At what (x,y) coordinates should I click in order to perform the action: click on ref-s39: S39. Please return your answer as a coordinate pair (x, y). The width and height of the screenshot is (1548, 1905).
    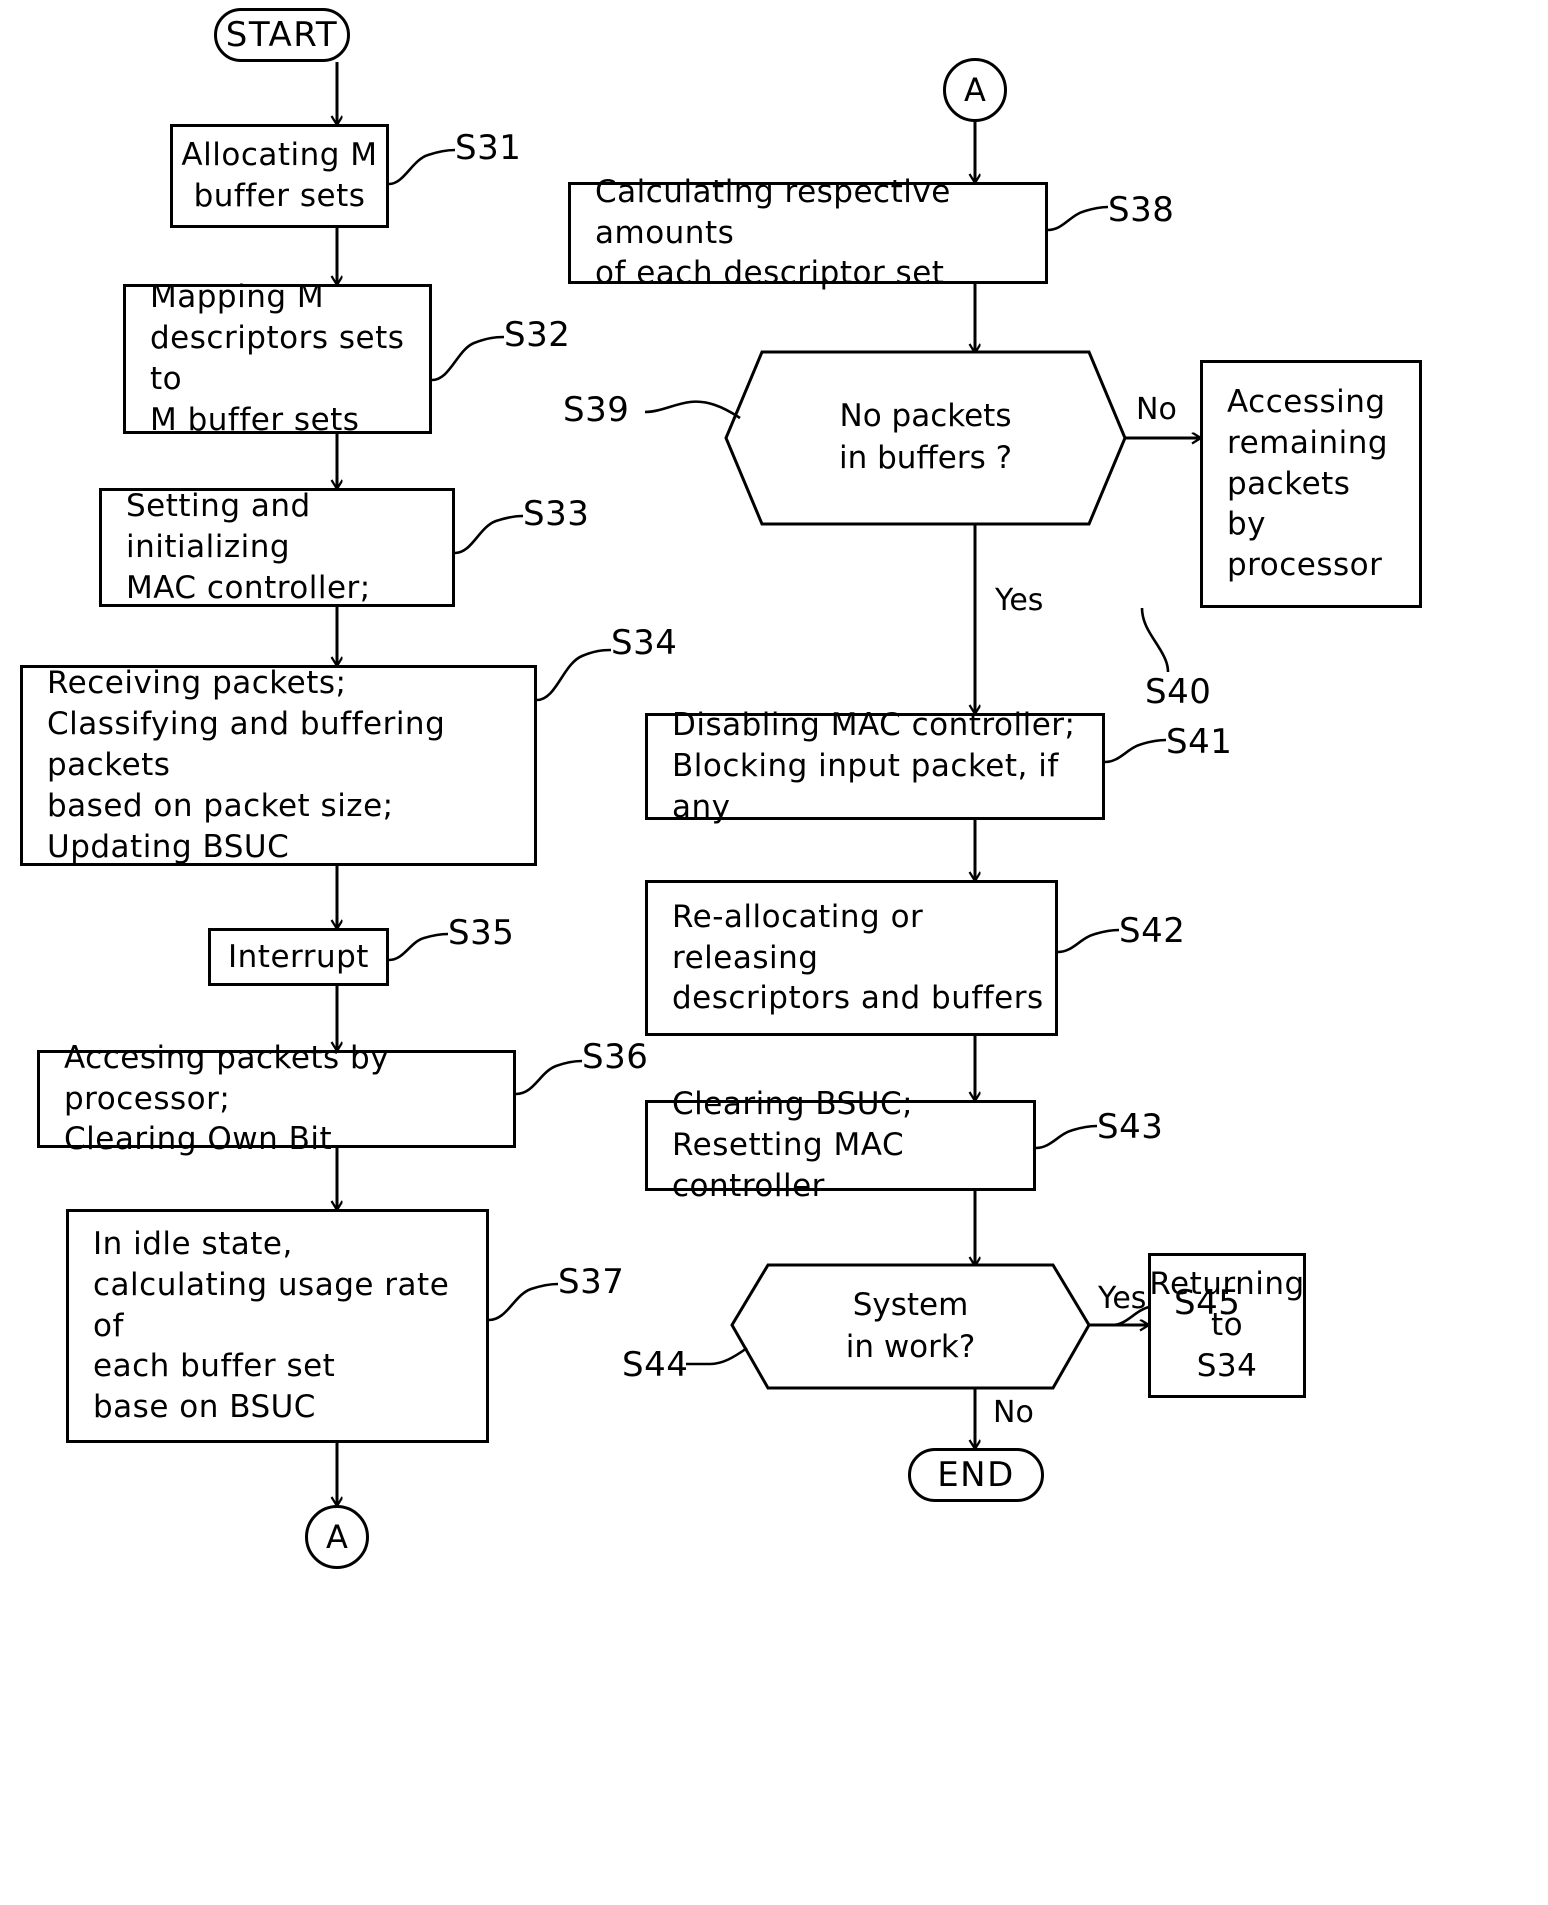
    Looking at the image, I should click on (596, 410).